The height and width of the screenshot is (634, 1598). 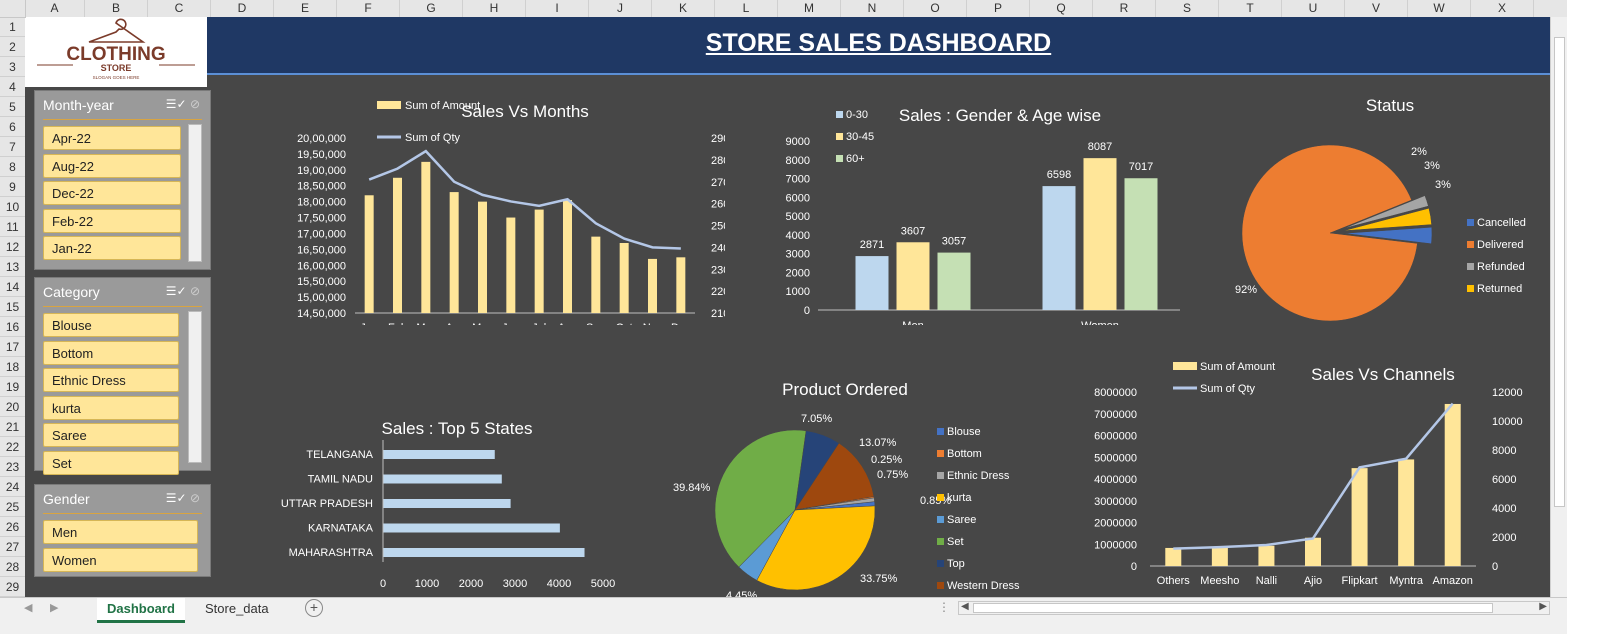 I want to click on column-header-b: B, so click(x=116, y=8).